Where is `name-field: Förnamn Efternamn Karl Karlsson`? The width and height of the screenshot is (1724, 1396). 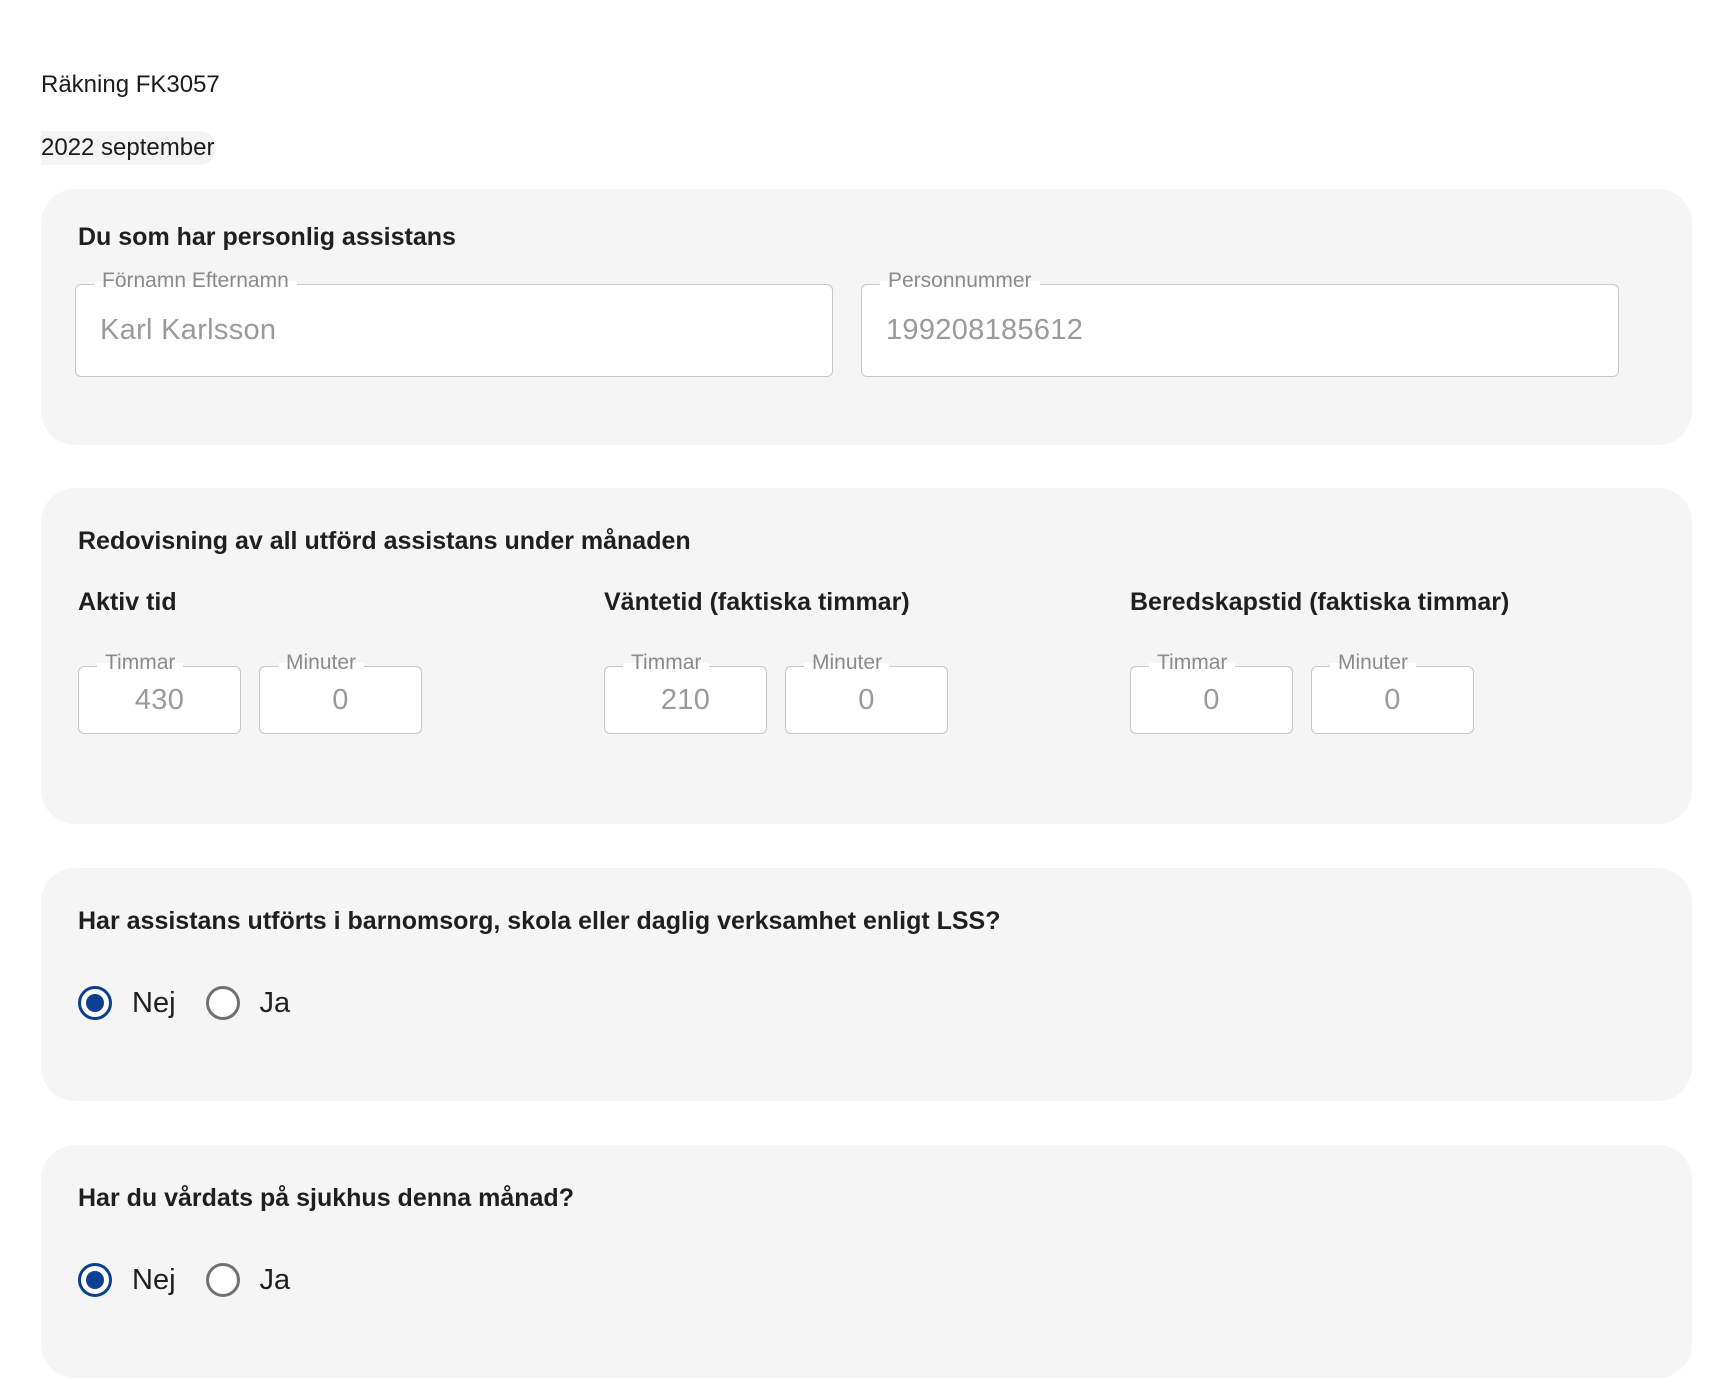
name-field: Förnamn Efternamn Karl Karlsson is located at coordinates (454, 323).